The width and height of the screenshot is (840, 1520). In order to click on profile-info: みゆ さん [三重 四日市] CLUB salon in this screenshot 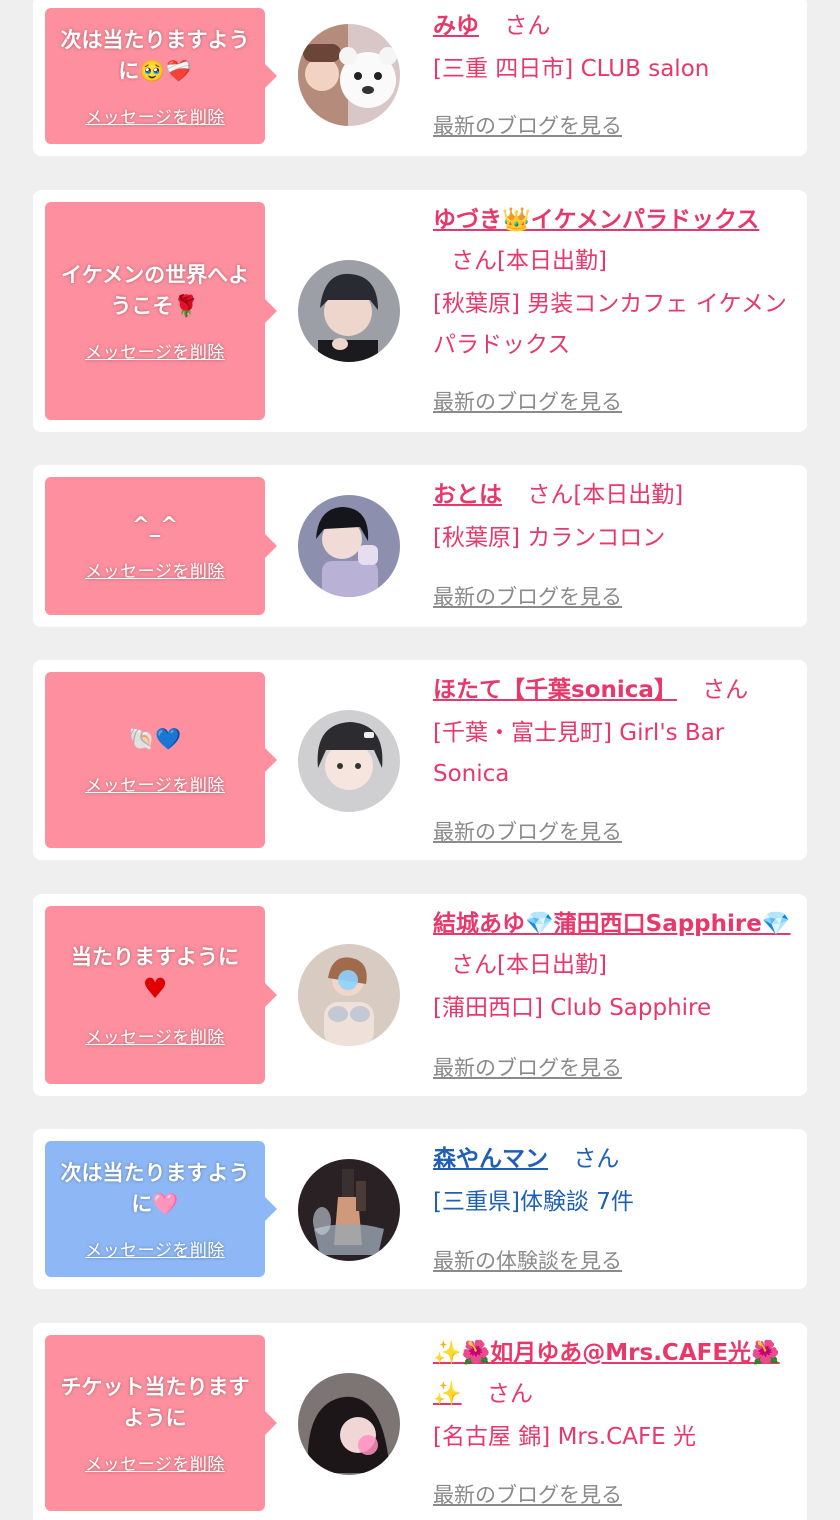, I will do `click(613, 48)`.